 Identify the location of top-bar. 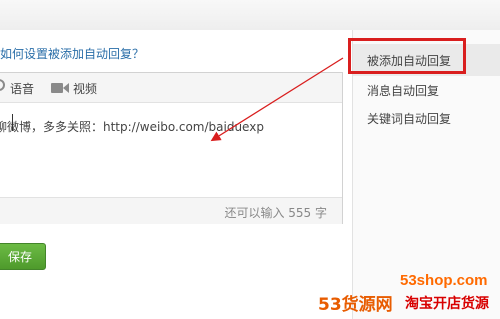
(250, 15).